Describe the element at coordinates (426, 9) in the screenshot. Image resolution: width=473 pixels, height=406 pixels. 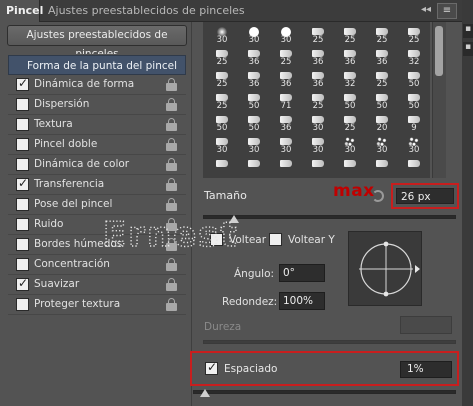
I see `collapse-panel-icon: ◂◂` at that location.